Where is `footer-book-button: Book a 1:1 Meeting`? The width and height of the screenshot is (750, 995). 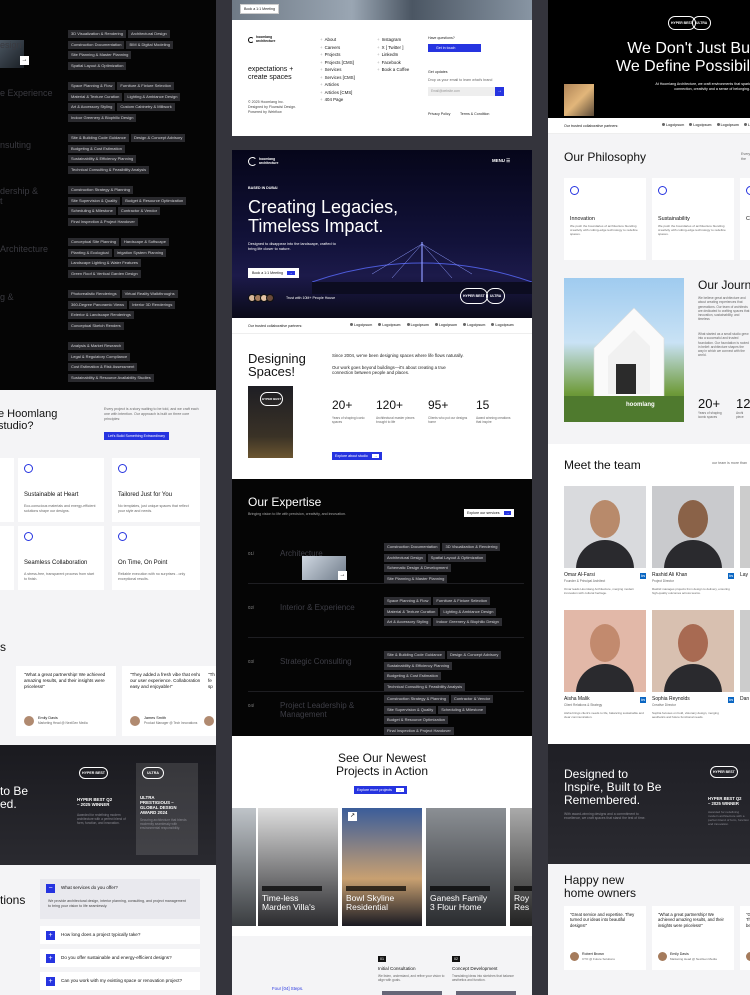
footer-book-button: Book a 1:1 Meeting is located at coordinates (259, 9).